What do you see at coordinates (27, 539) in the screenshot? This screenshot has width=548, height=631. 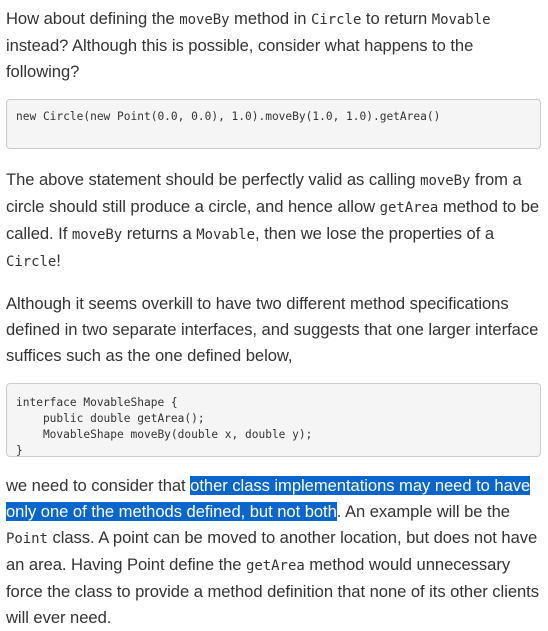 I see `inline-code-Point: Point` at bounding box center [27, 539].